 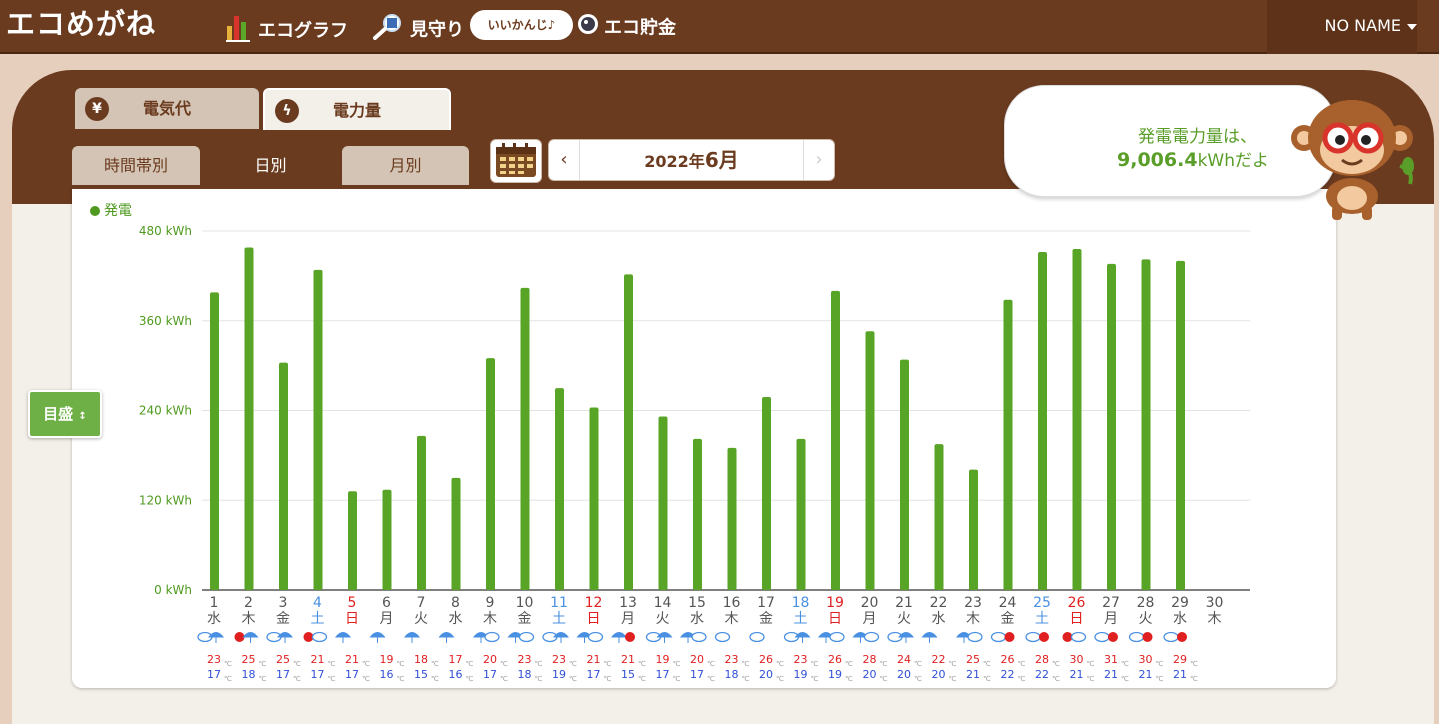 I want to click on current-month: 6月, so click(x=721, y=160).